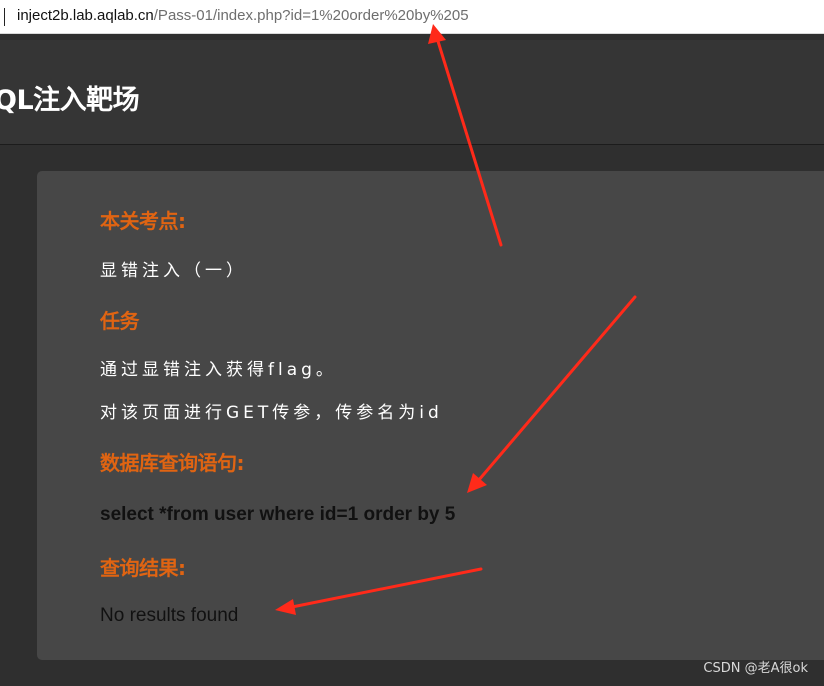 The width and height of the screenshot is (824, 686). Describe the element at coordinates (218, 370) in the screenshot. I see `task-line-1: 通过显错注入获得flag。` at that location.